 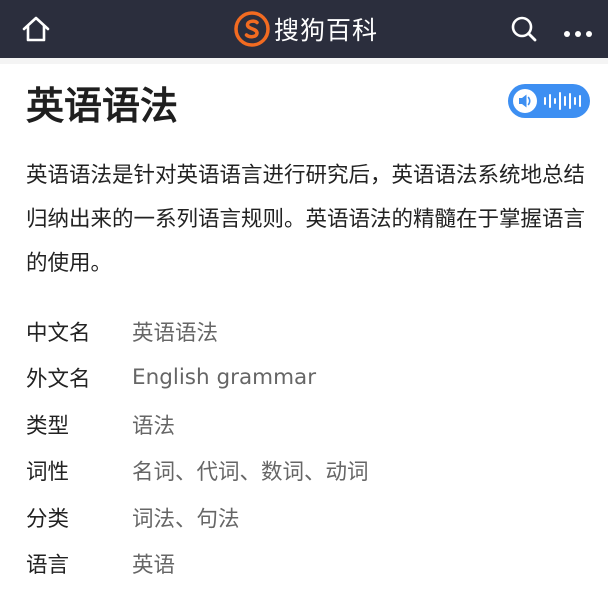 What do you see at coordinates (306, 517) in the screenshot?
I see `infobox-row: 分类 词法、句法` at bounding box center [306, 517].